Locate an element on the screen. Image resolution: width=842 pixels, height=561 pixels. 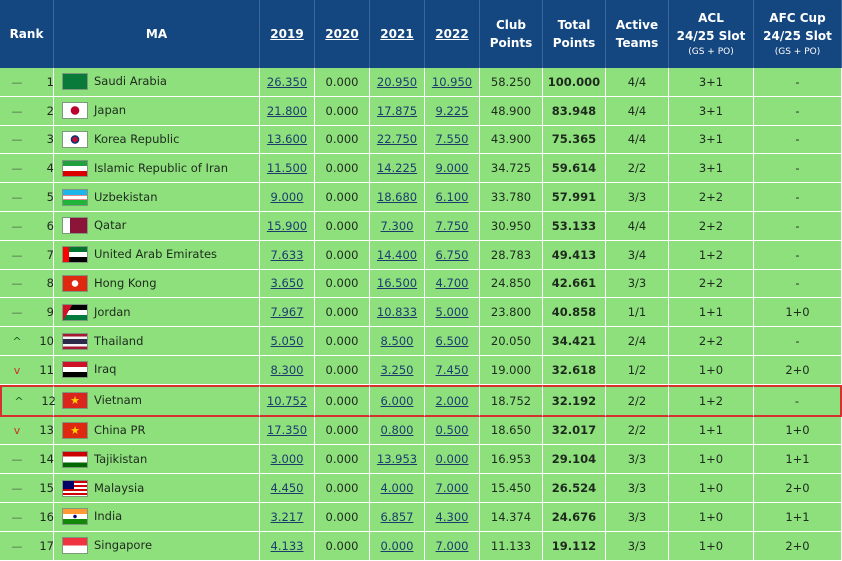
points-2019-link: 26.350 is located at coordinates (287, 82).